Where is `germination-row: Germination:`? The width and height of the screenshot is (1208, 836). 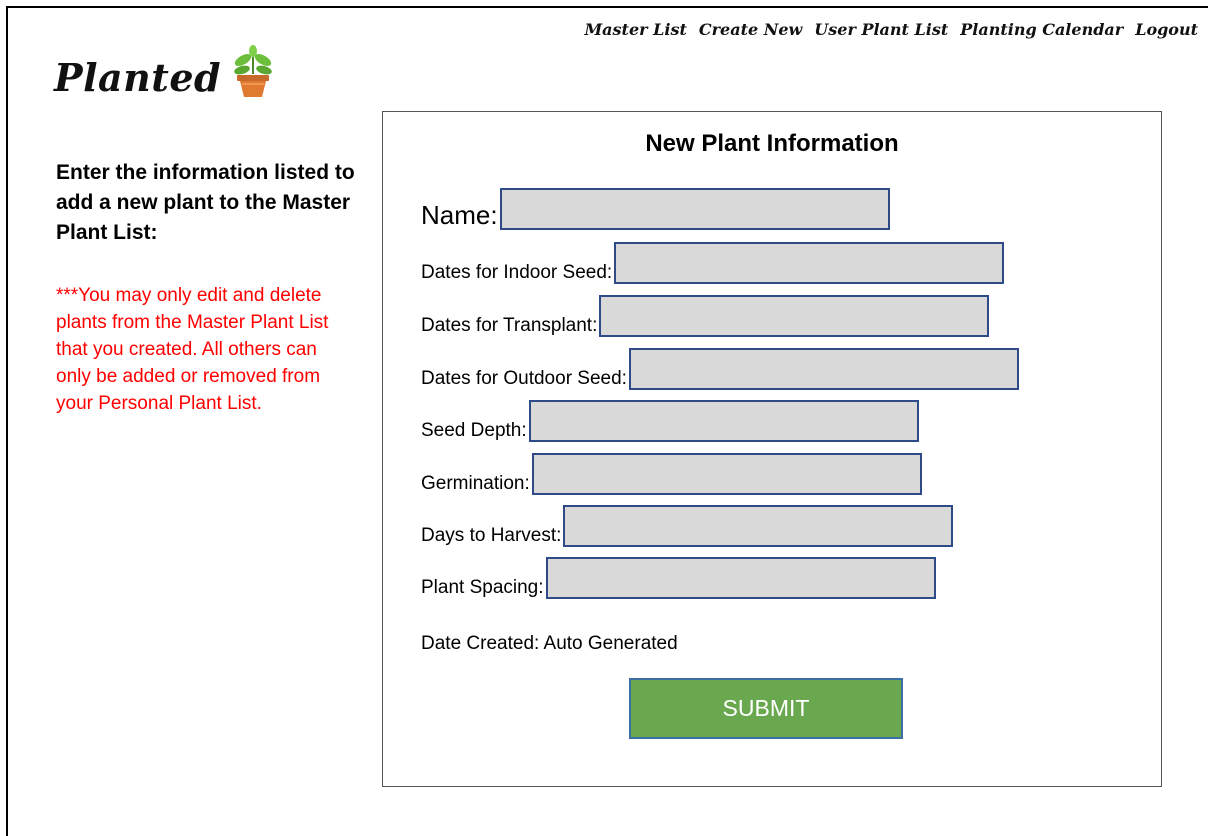 germination-row: Germination: is located at coordinates (671, 474).